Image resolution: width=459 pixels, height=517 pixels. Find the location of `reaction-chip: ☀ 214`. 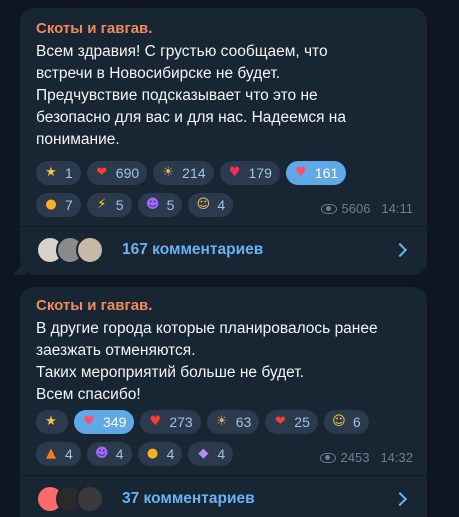

reaction-chip: ☀ 214 is located at coordinates (183, 173).